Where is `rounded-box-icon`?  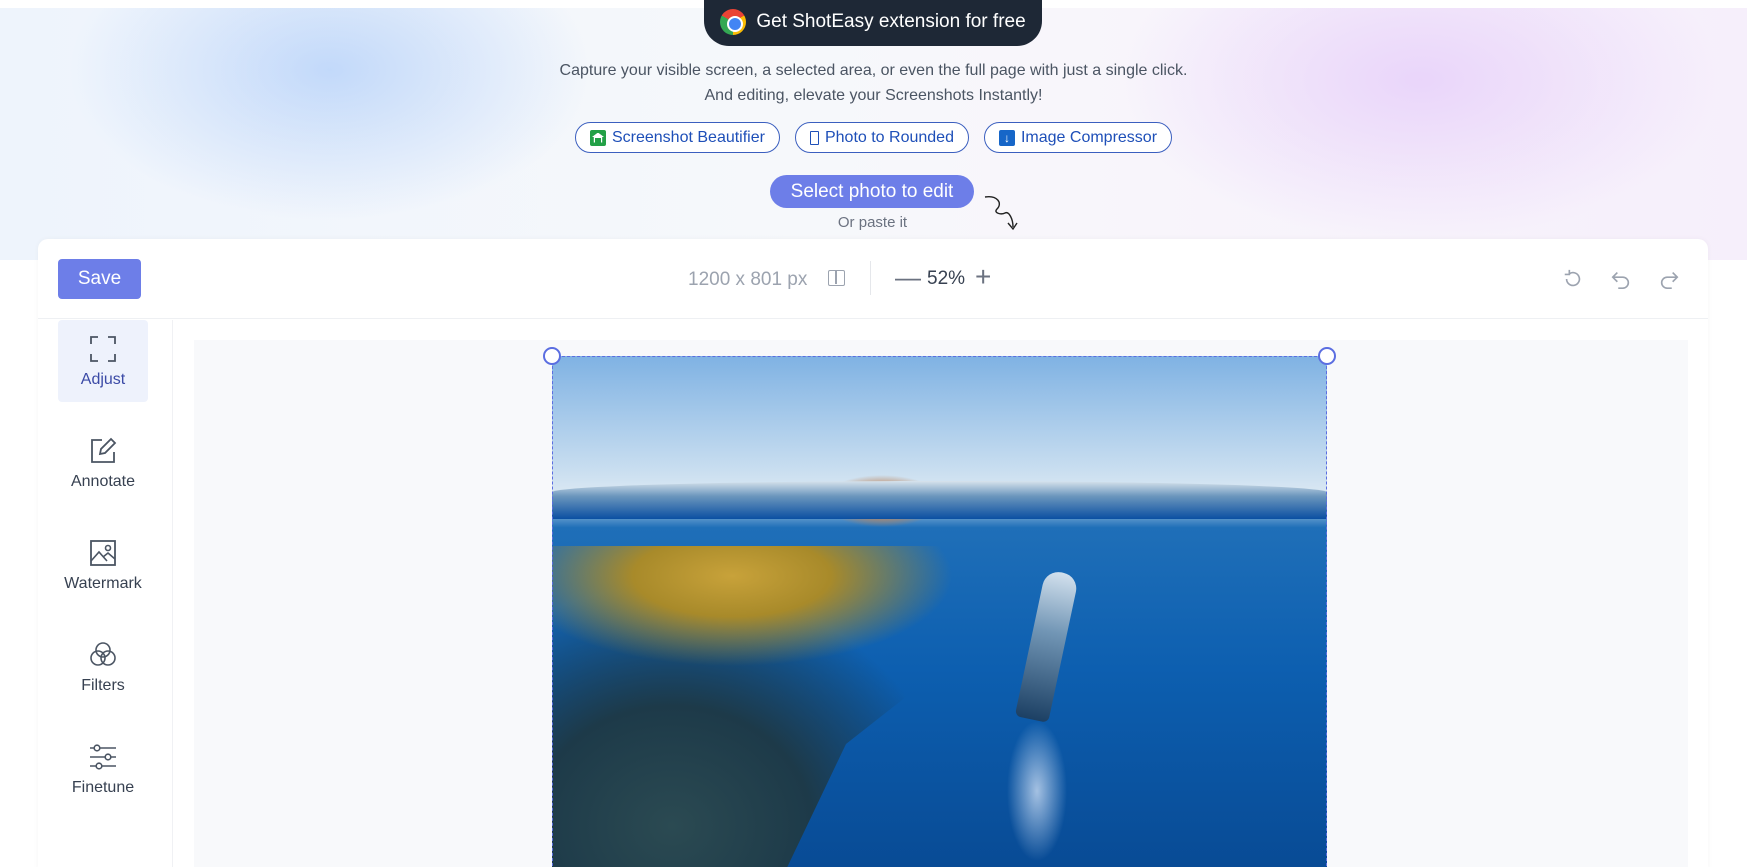 rounded-box-icon is located at coordinates (814, 137).